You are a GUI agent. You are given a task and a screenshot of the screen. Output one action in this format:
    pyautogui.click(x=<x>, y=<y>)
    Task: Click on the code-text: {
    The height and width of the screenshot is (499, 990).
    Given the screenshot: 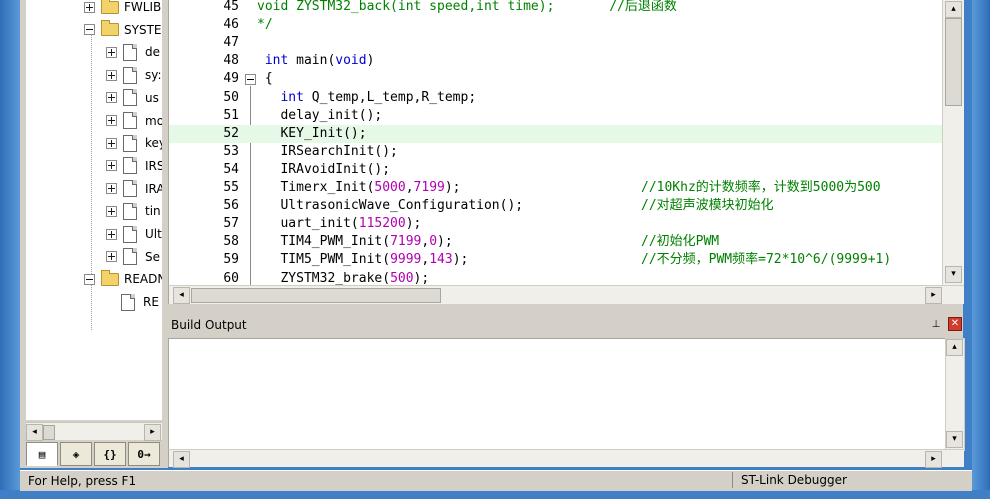 What is the action you would take?
    pyautogui.click(x=265, y=79)
    